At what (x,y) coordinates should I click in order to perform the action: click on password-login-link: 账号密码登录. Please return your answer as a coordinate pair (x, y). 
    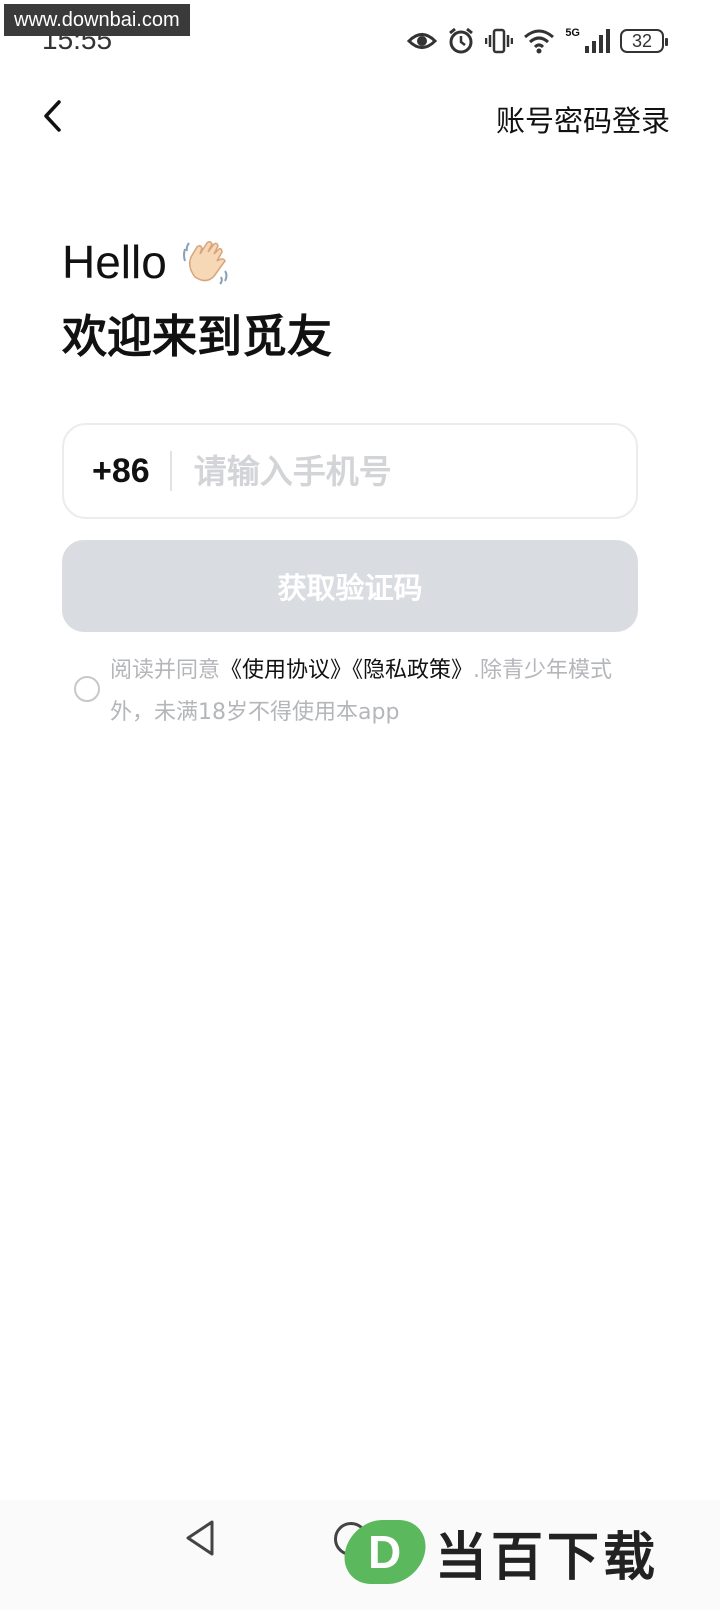
    Looking at the image, I should click on (583, 119).